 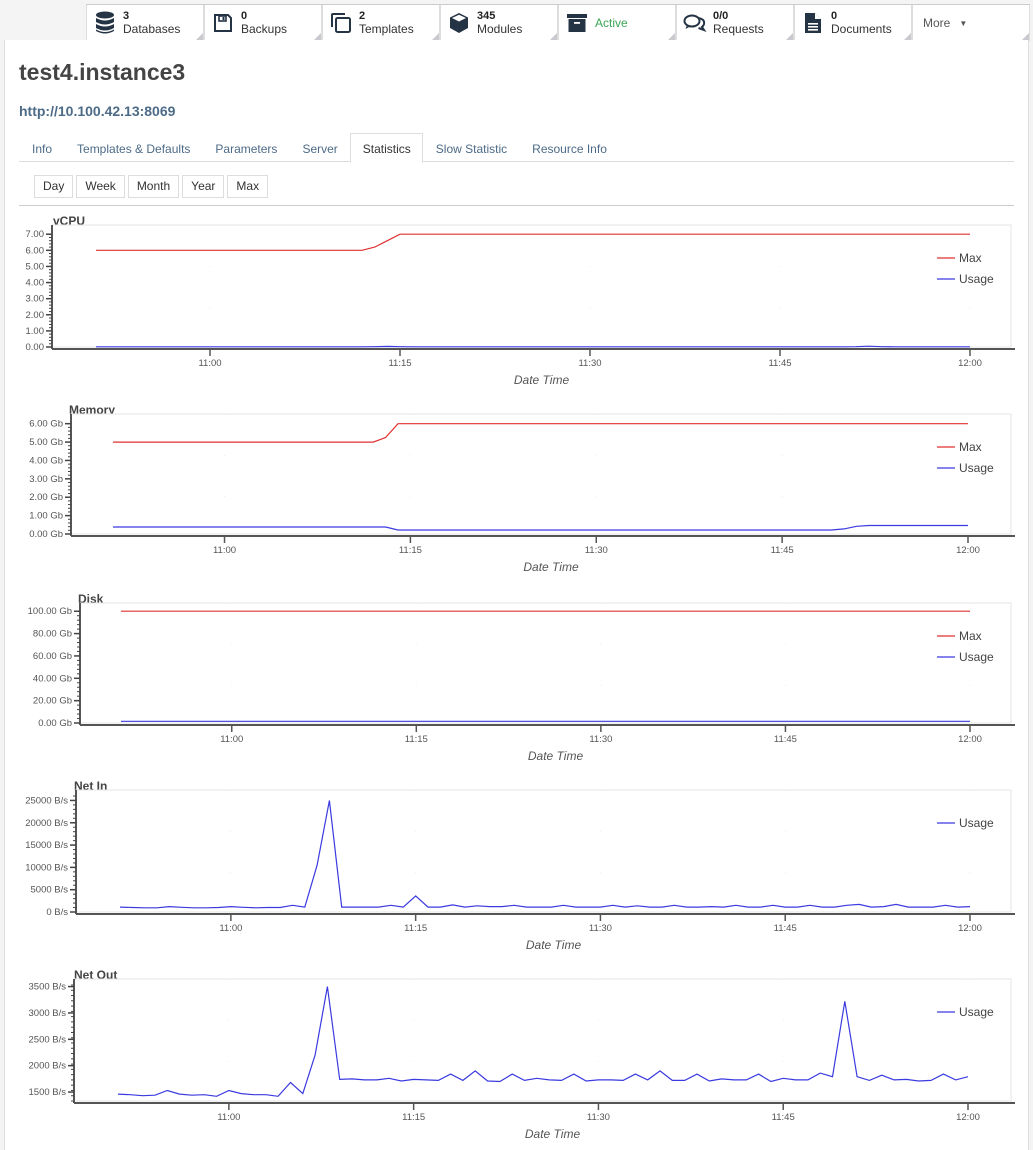 What do you see at coordinates (52, 701) in the screenshot?
I see `y-tick-label: 20.00 Gb` at bounding box center [52, 701].